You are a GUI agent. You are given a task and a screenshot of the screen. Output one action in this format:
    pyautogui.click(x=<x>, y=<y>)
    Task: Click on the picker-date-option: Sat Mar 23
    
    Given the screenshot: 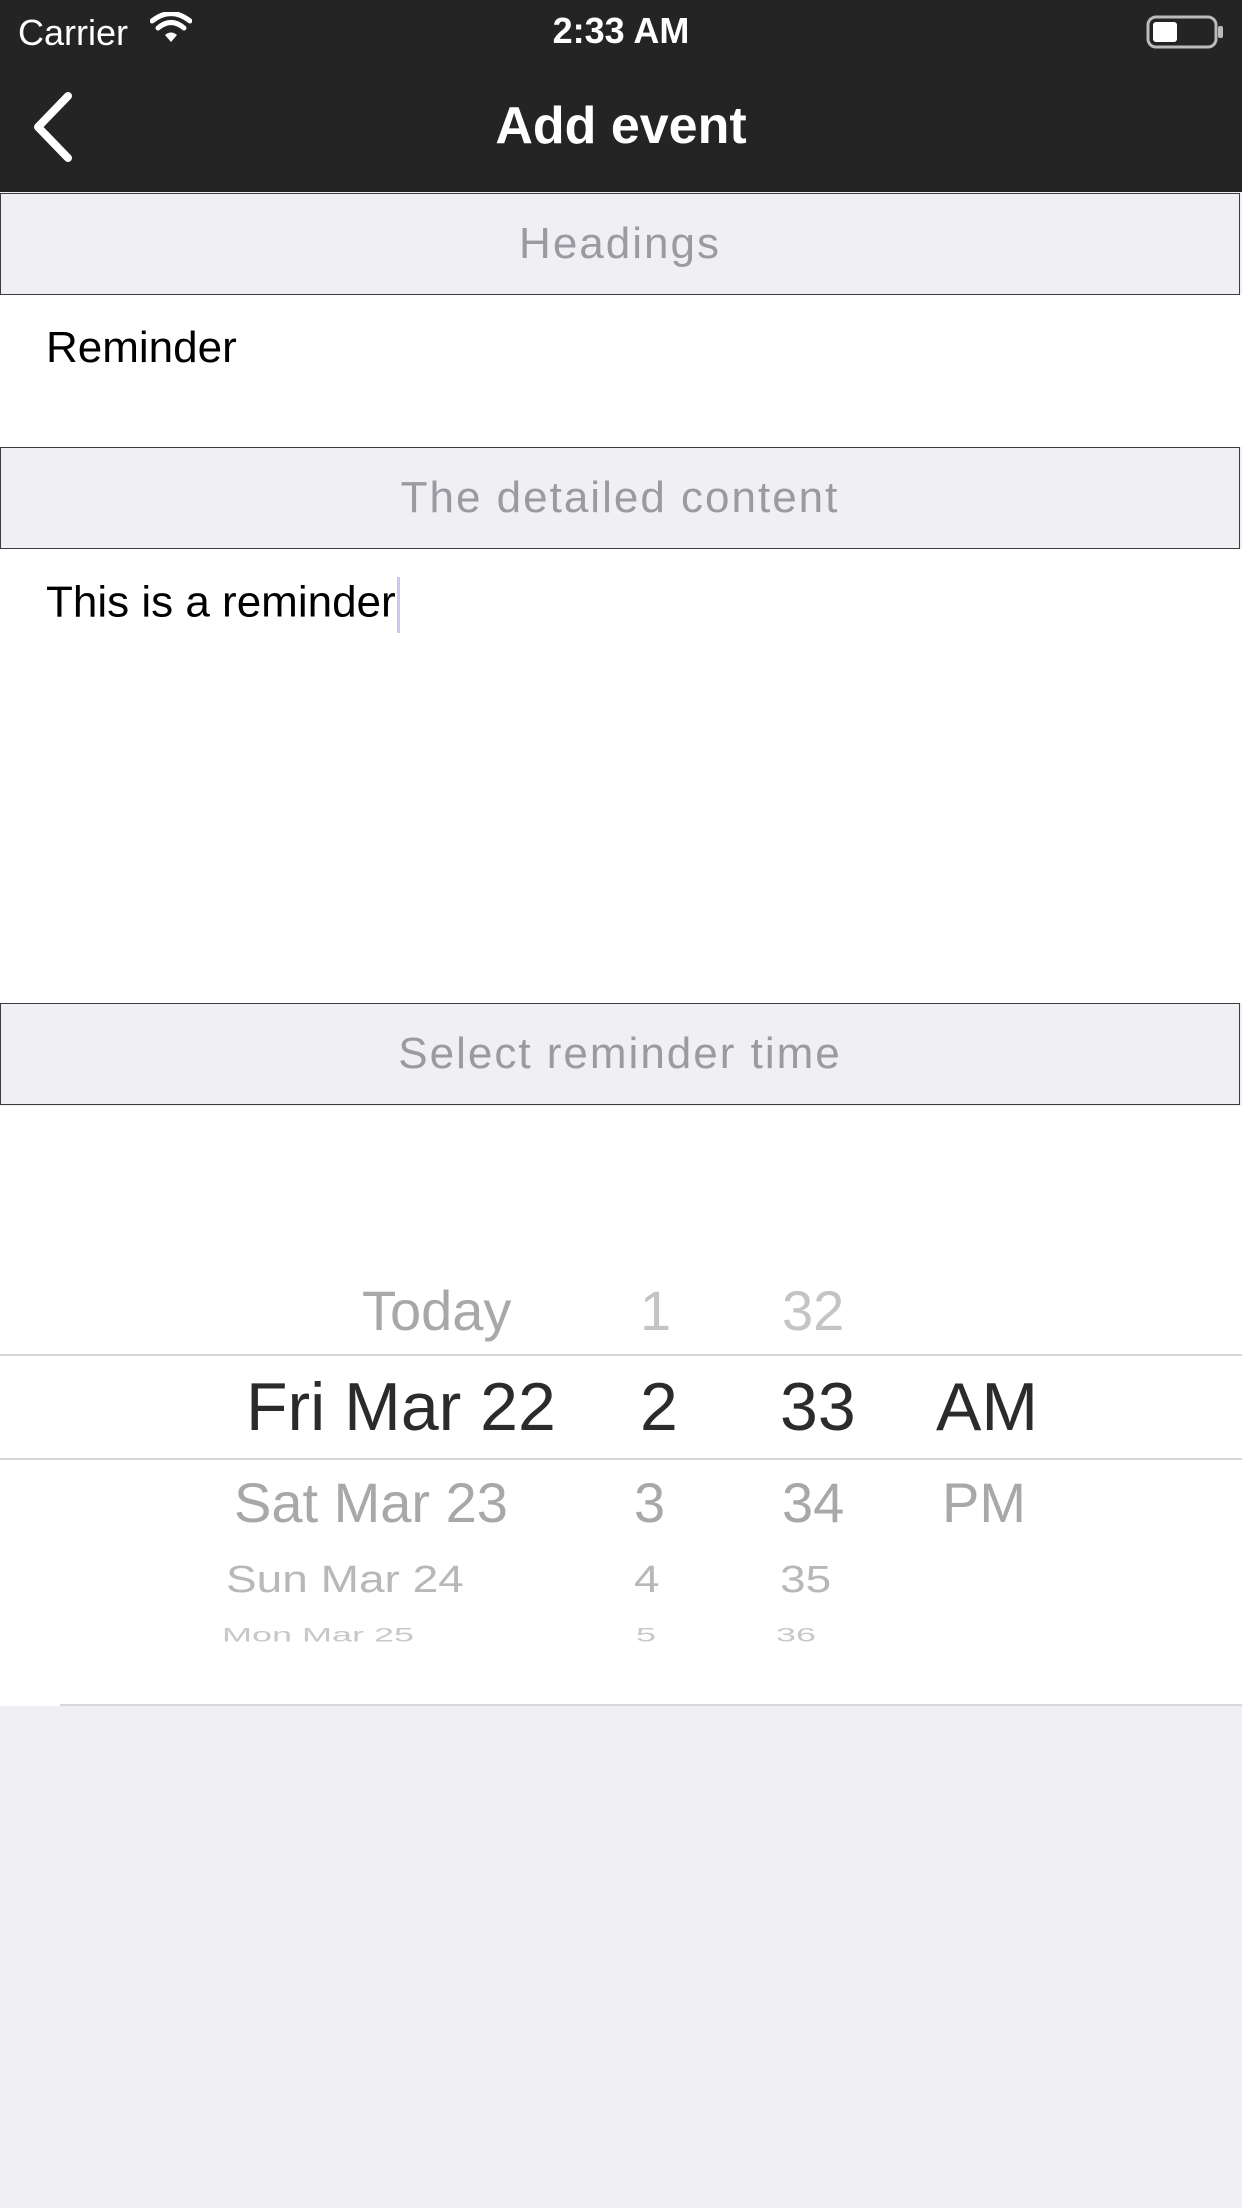 What is the action you would take?
    pyautogui.click(x=371, y=1502)
    